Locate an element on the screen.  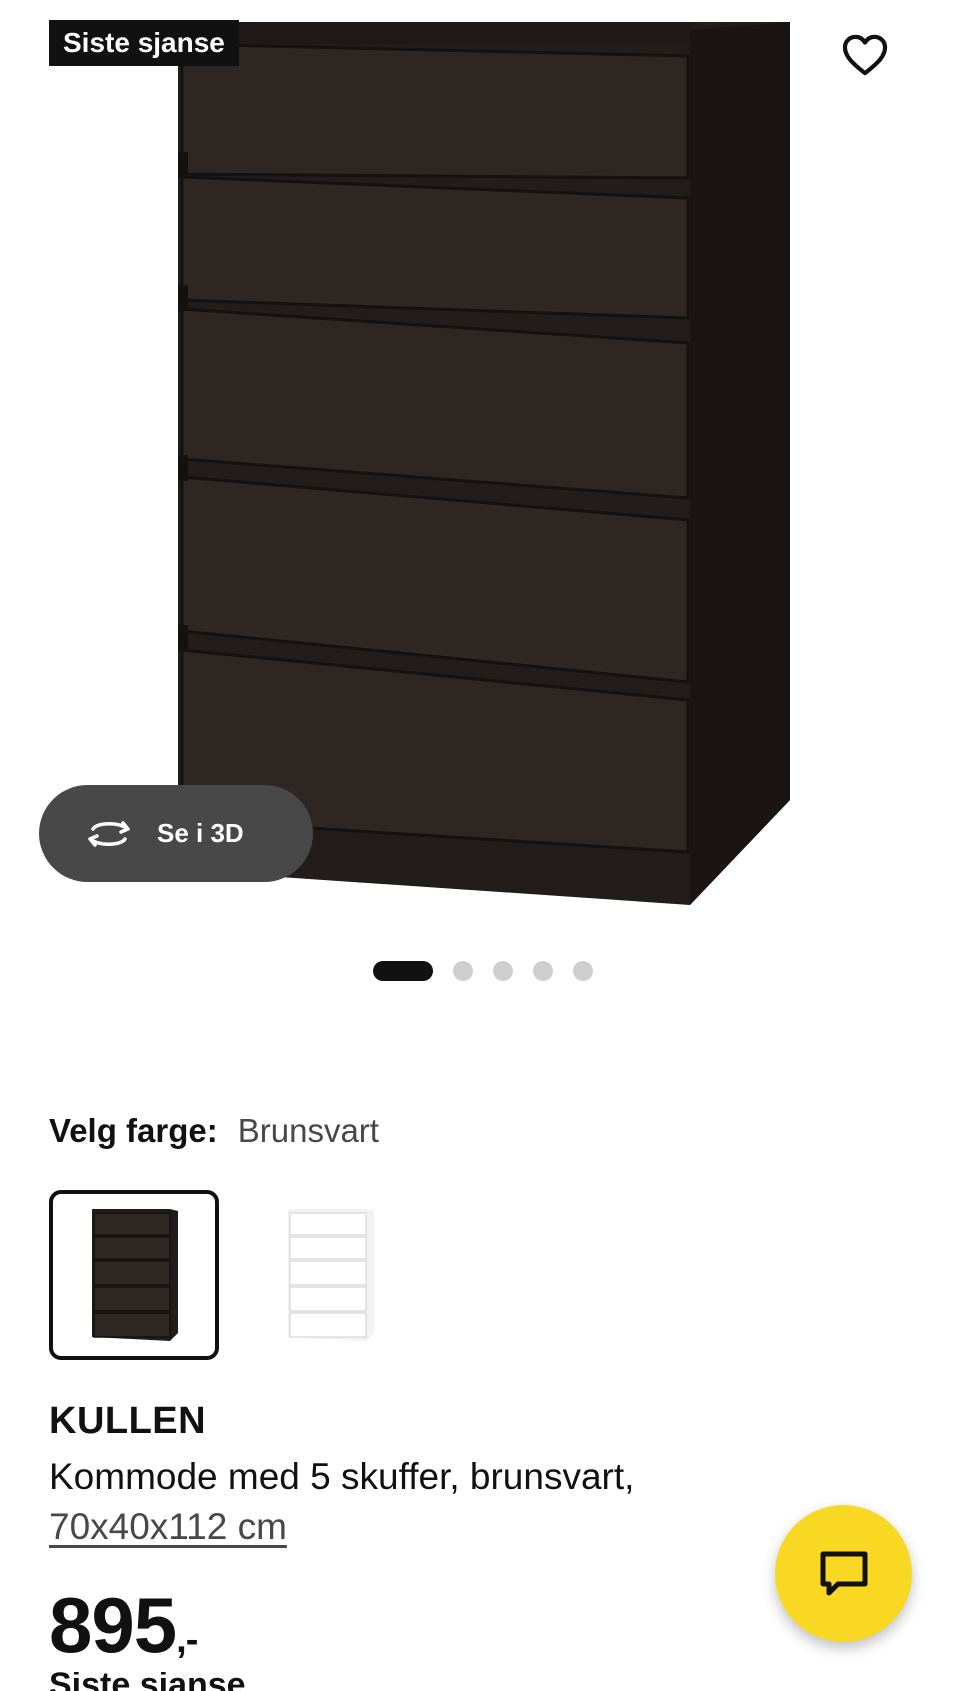
color-swatch-brunsvart is located at coordinates (134, 1275).